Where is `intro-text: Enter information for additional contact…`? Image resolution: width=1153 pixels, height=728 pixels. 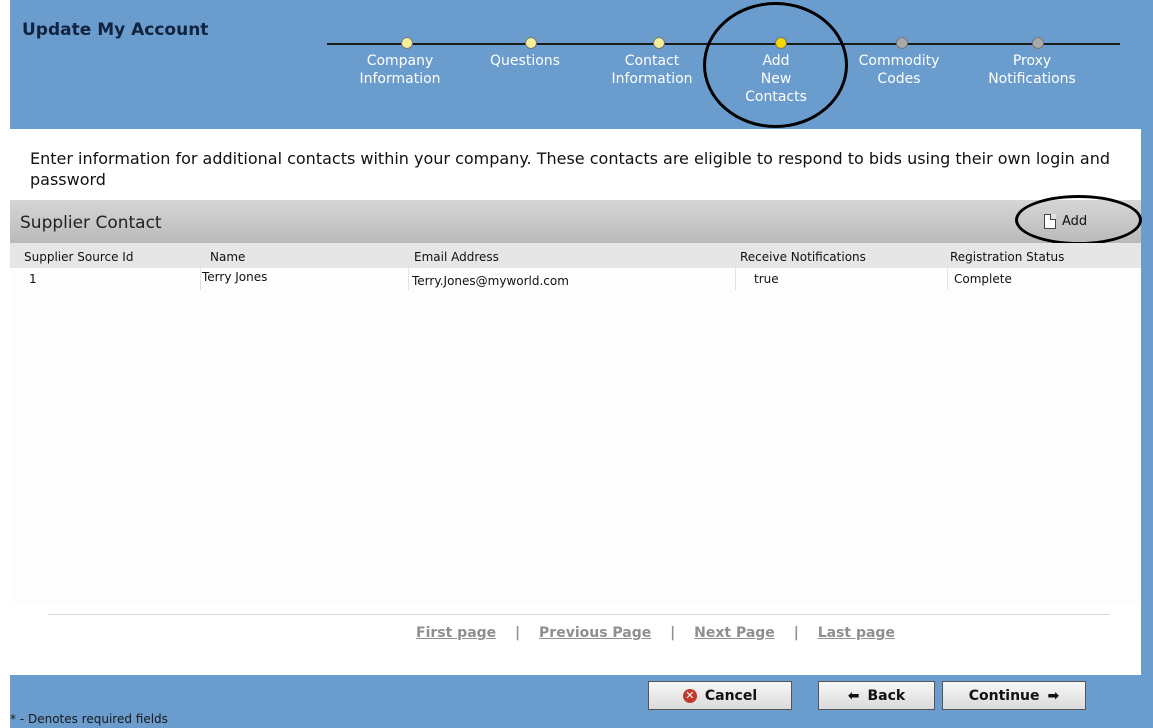
intro-text: Enter information for additional contact… is located at coordinates (570, 169).